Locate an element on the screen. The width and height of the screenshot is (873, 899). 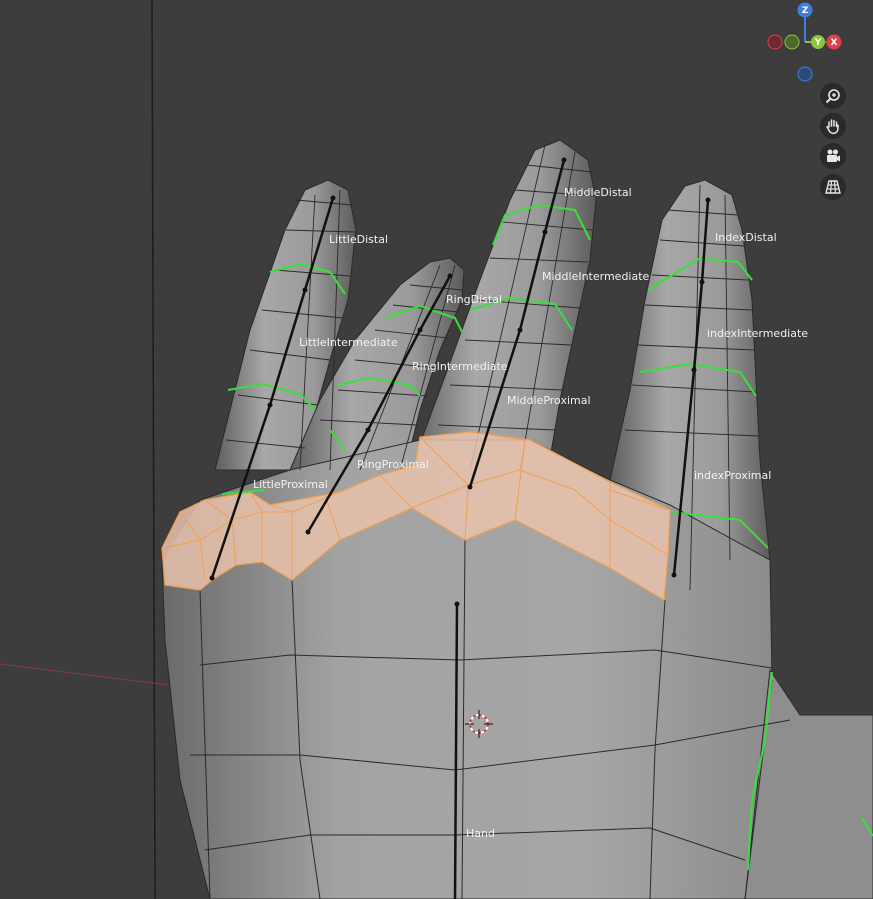
gizmo-neg-x-icon is located at coordinates (775, 42).